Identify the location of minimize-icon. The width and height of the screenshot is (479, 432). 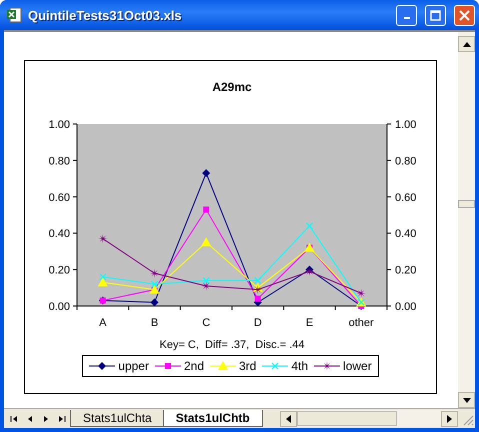
(407, 18).